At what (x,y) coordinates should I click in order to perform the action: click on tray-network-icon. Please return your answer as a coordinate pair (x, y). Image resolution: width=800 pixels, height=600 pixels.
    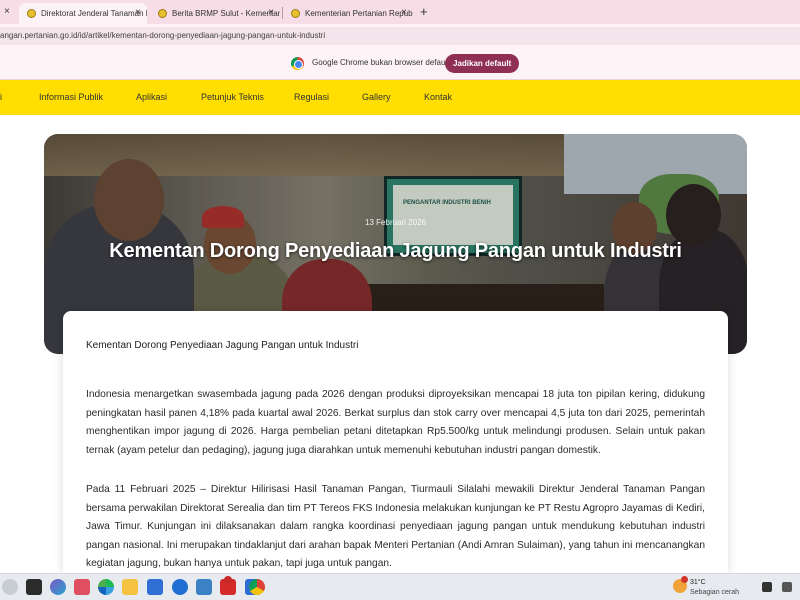
    Looking at the image, I should click on (787, 587).